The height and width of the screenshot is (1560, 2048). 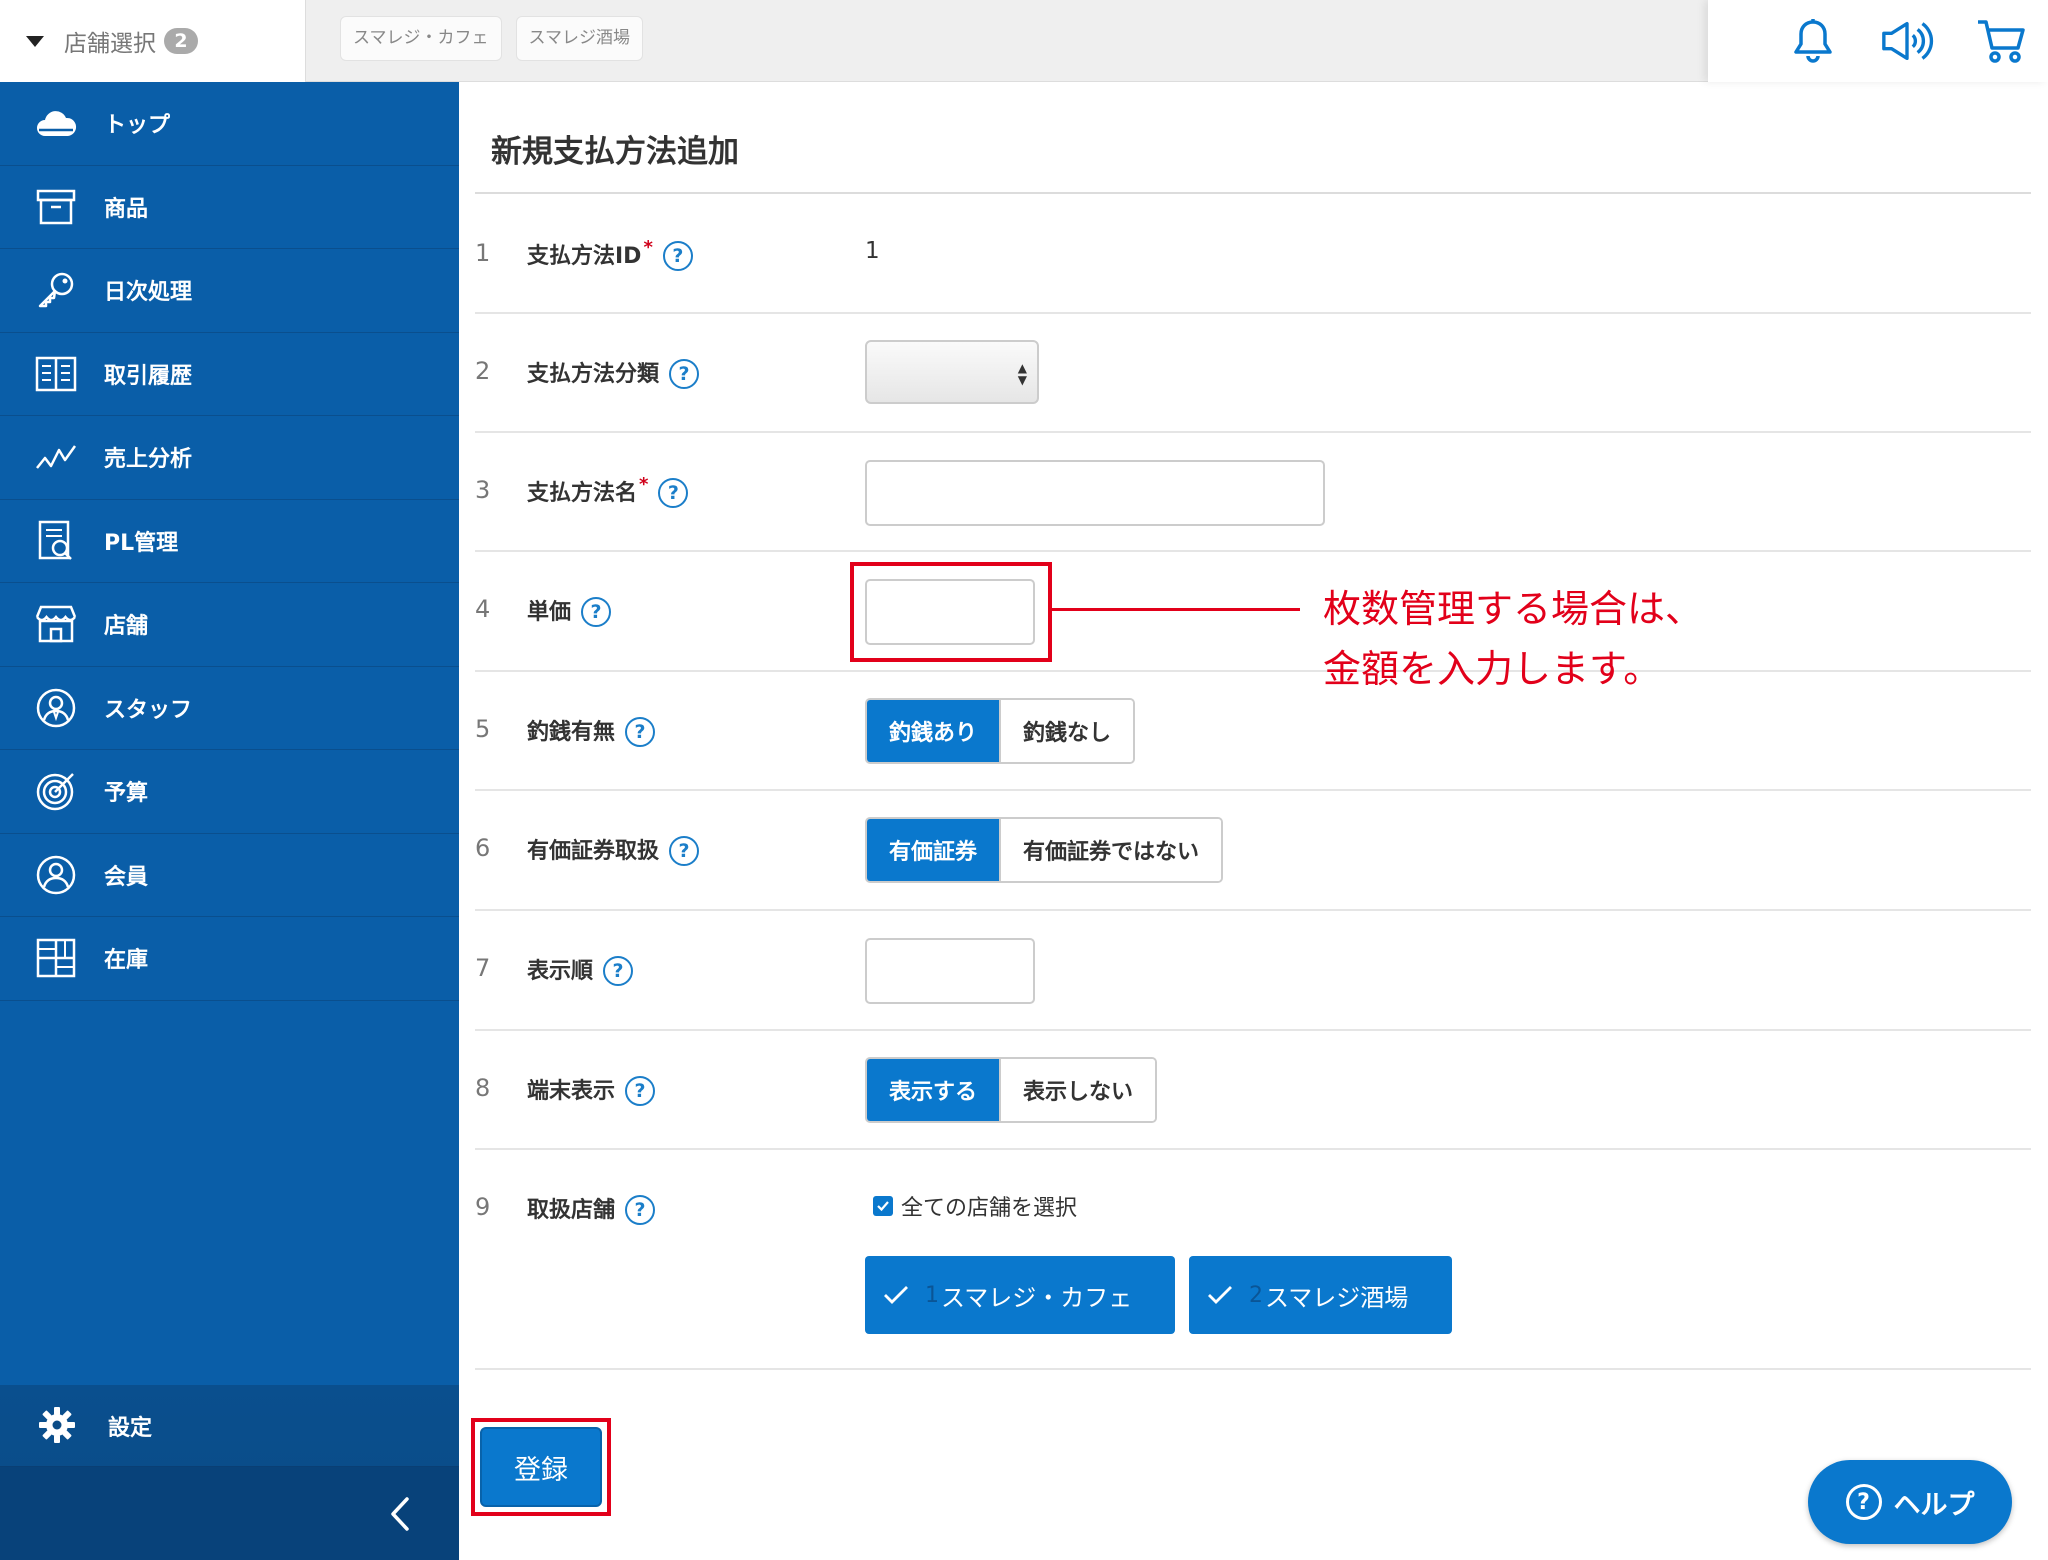 What do you see at coordinates (591, 1089) in the screenshot?
I see `field-label: 端末表示?` at bounding box center [591, 1089].